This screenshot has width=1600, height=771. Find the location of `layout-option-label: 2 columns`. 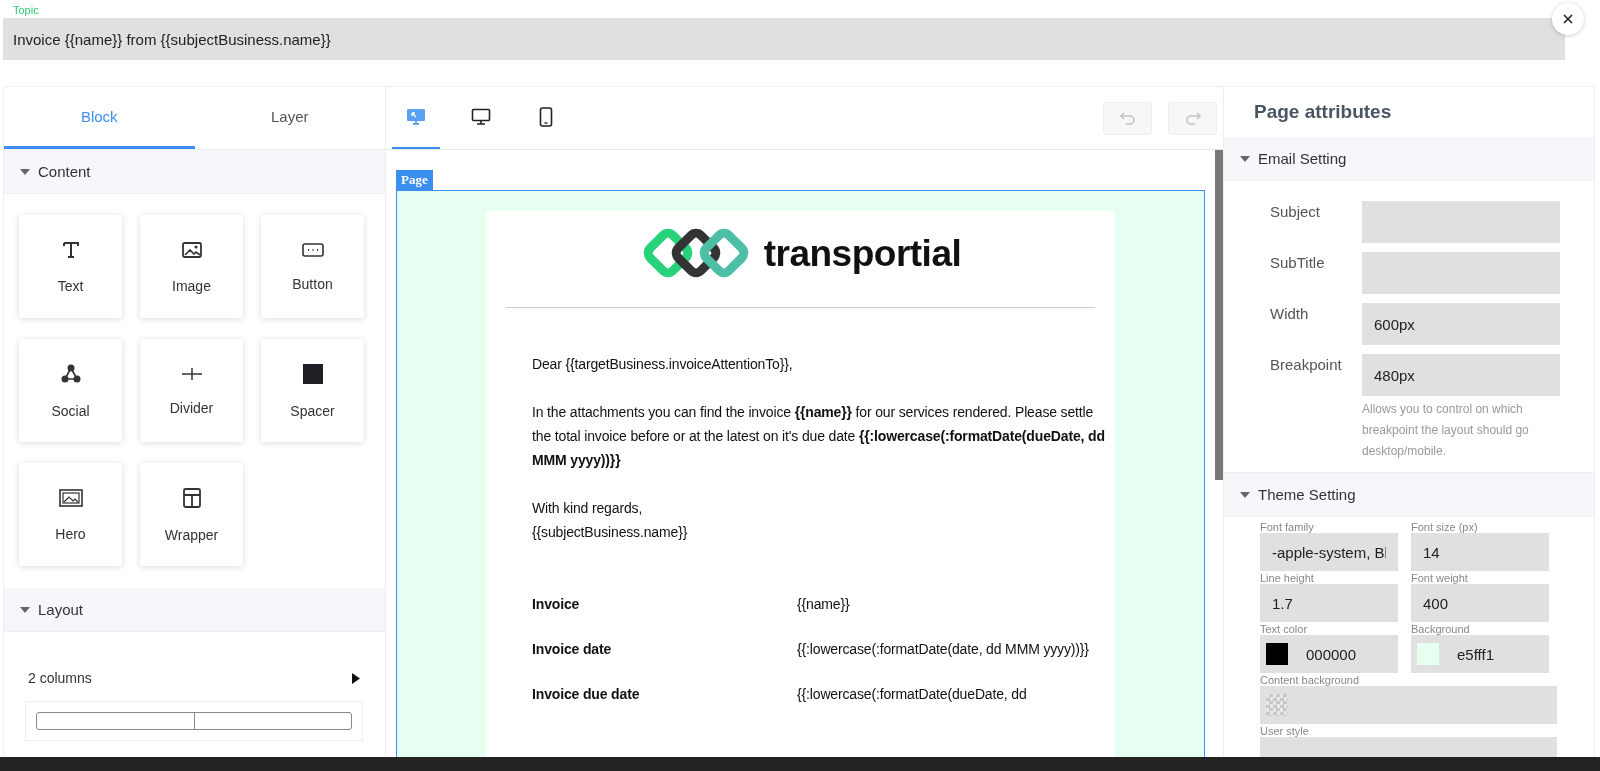

layout-option-label: 2 columns is located at coordinates (60, 678).